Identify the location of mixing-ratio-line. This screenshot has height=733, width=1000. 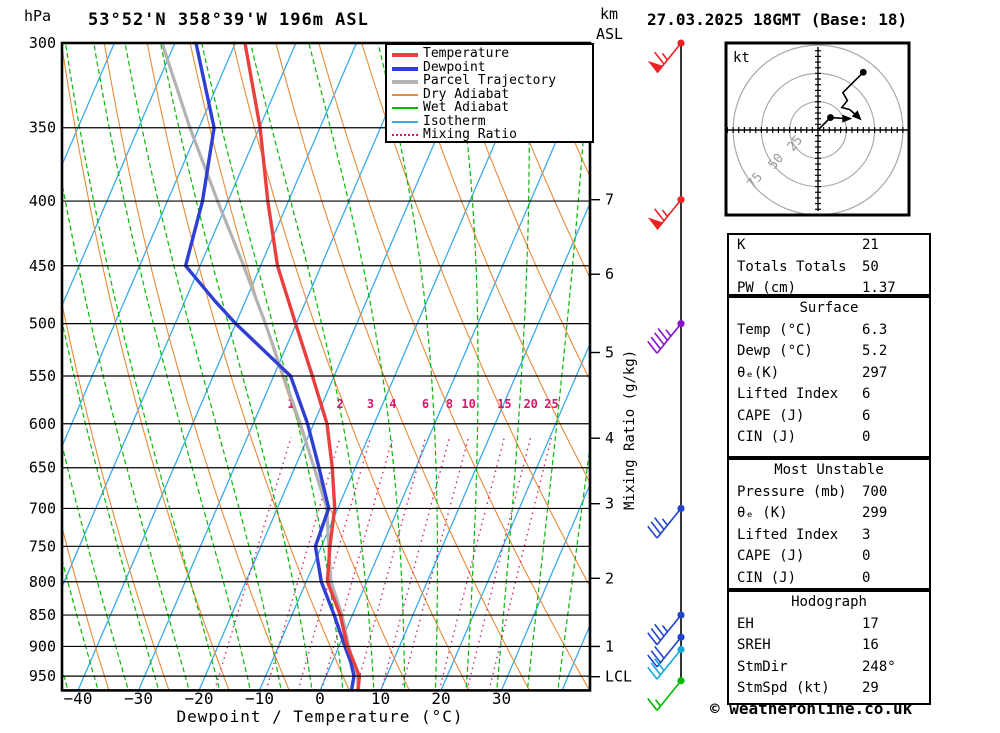
(415, 564).